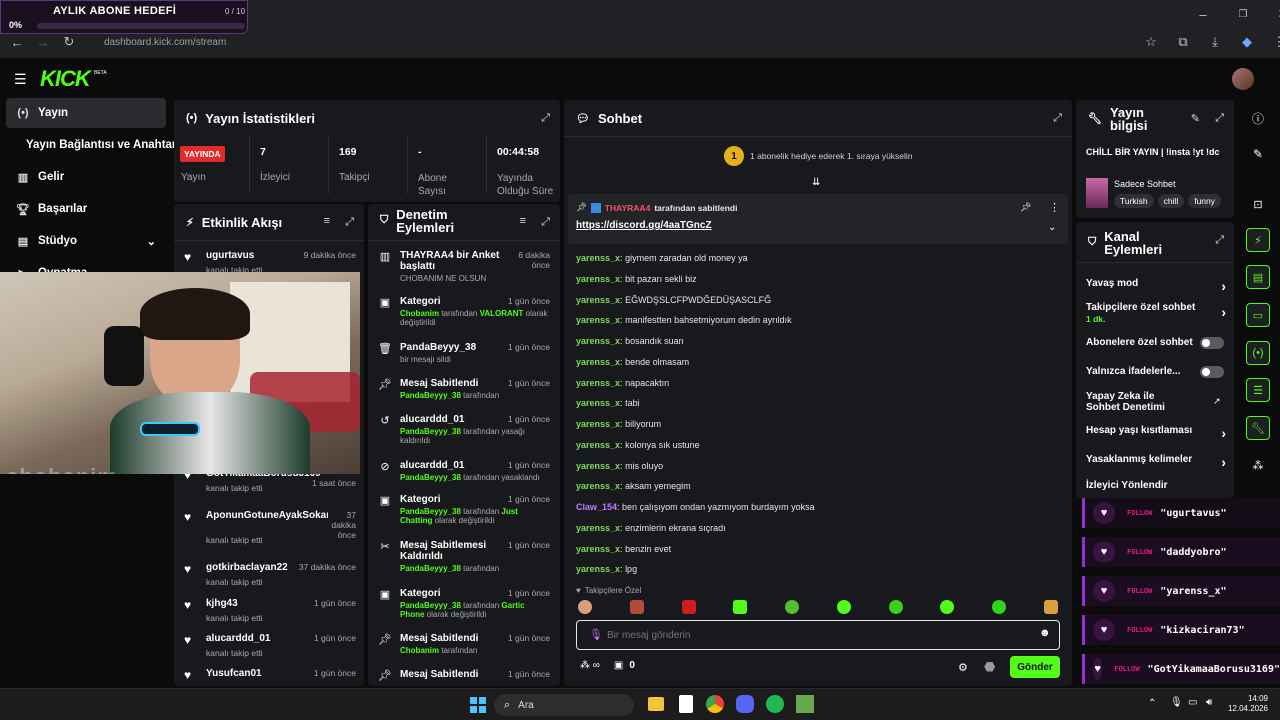  What do you see at coordinates (272, 515) in the screenshot?
I see `activity-user: AponunGotuneAyakSokan3` at bounding box center [272, 515].